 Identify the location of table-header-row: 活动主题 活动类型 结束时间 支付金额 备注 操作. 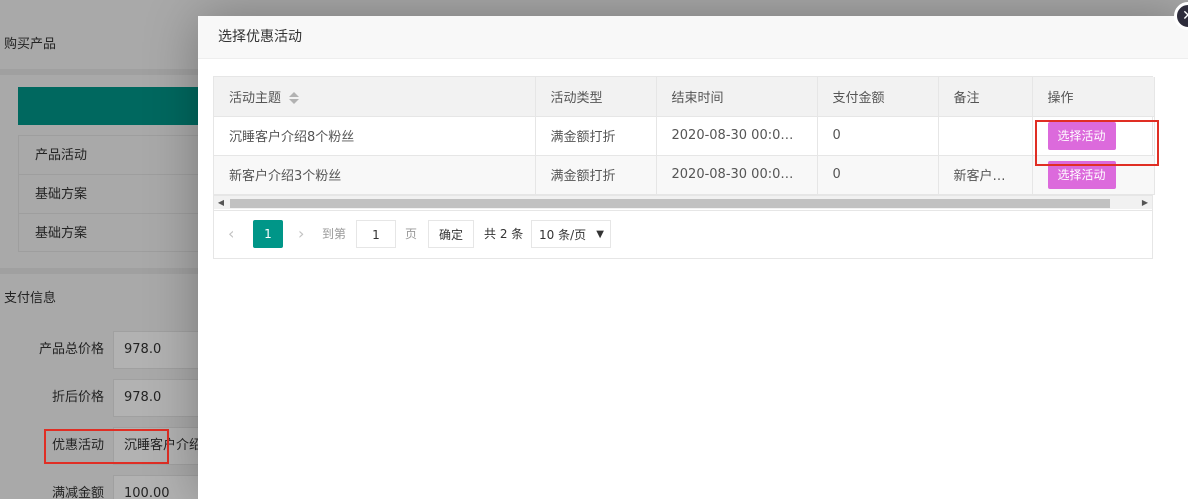
(684, 97).